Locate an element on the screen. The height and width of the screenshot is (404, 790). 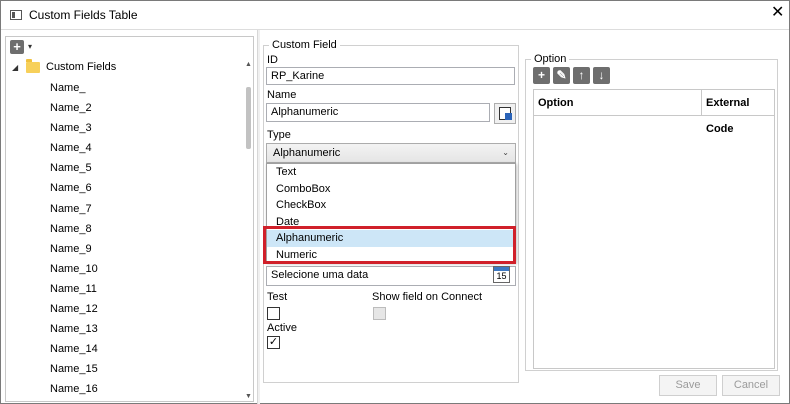
tree-item: Name_3 is located at coordinates (74, 131).